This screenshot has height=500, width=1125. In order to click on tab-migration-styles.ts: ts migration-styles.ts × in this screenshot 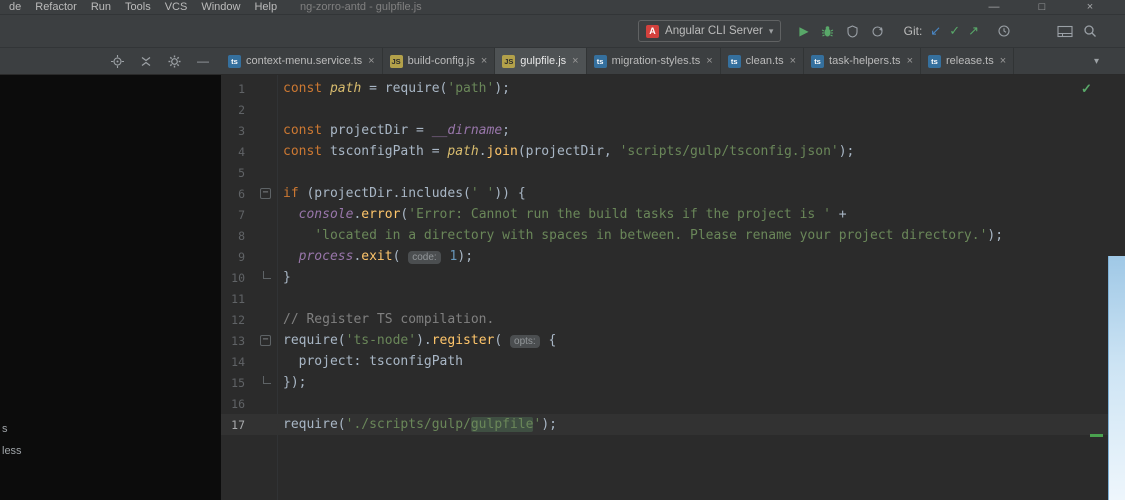, I will do `click(654, 61)`.